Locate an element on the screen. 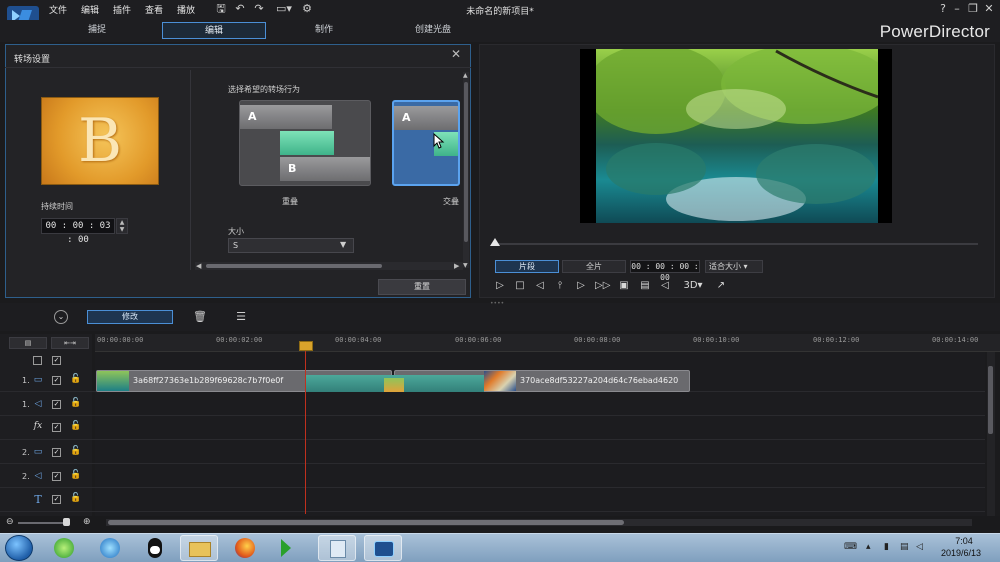  modify-button: 修改 is located at coordinates (130, 317).